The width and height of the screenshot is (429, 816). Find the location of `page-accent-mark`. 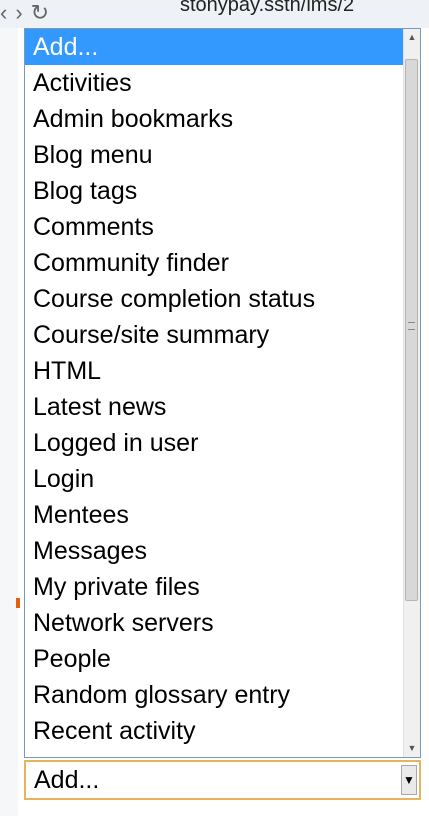

page-accent-mark is located at coordinates (18, 603).